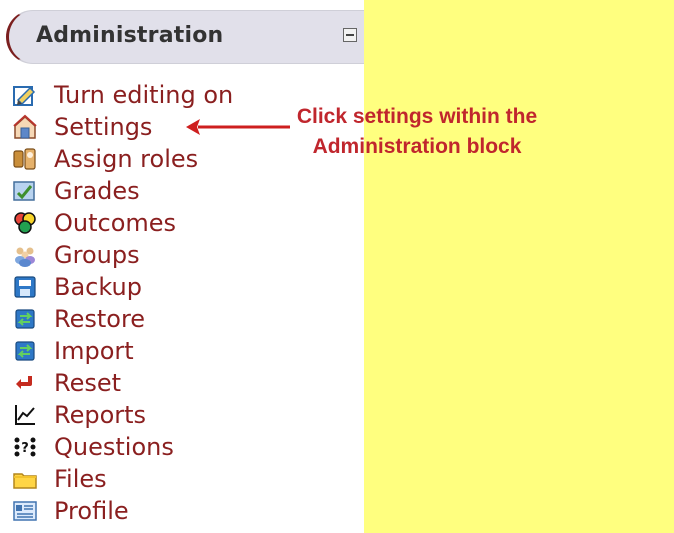  I want to click on outcomes-icon, so click(25, 223).